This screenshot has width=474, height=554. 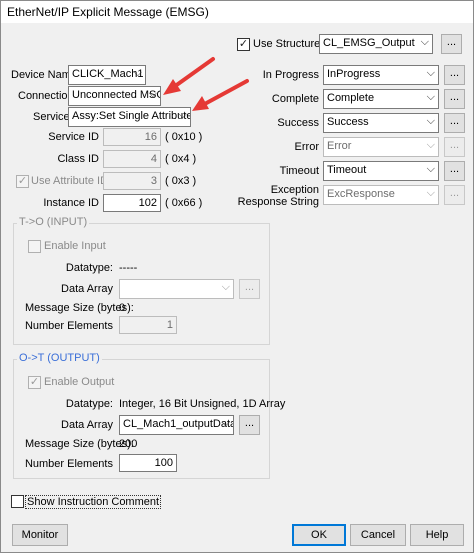 I want to click on exception-label: Exception Response String, so click(x=270, y=196).